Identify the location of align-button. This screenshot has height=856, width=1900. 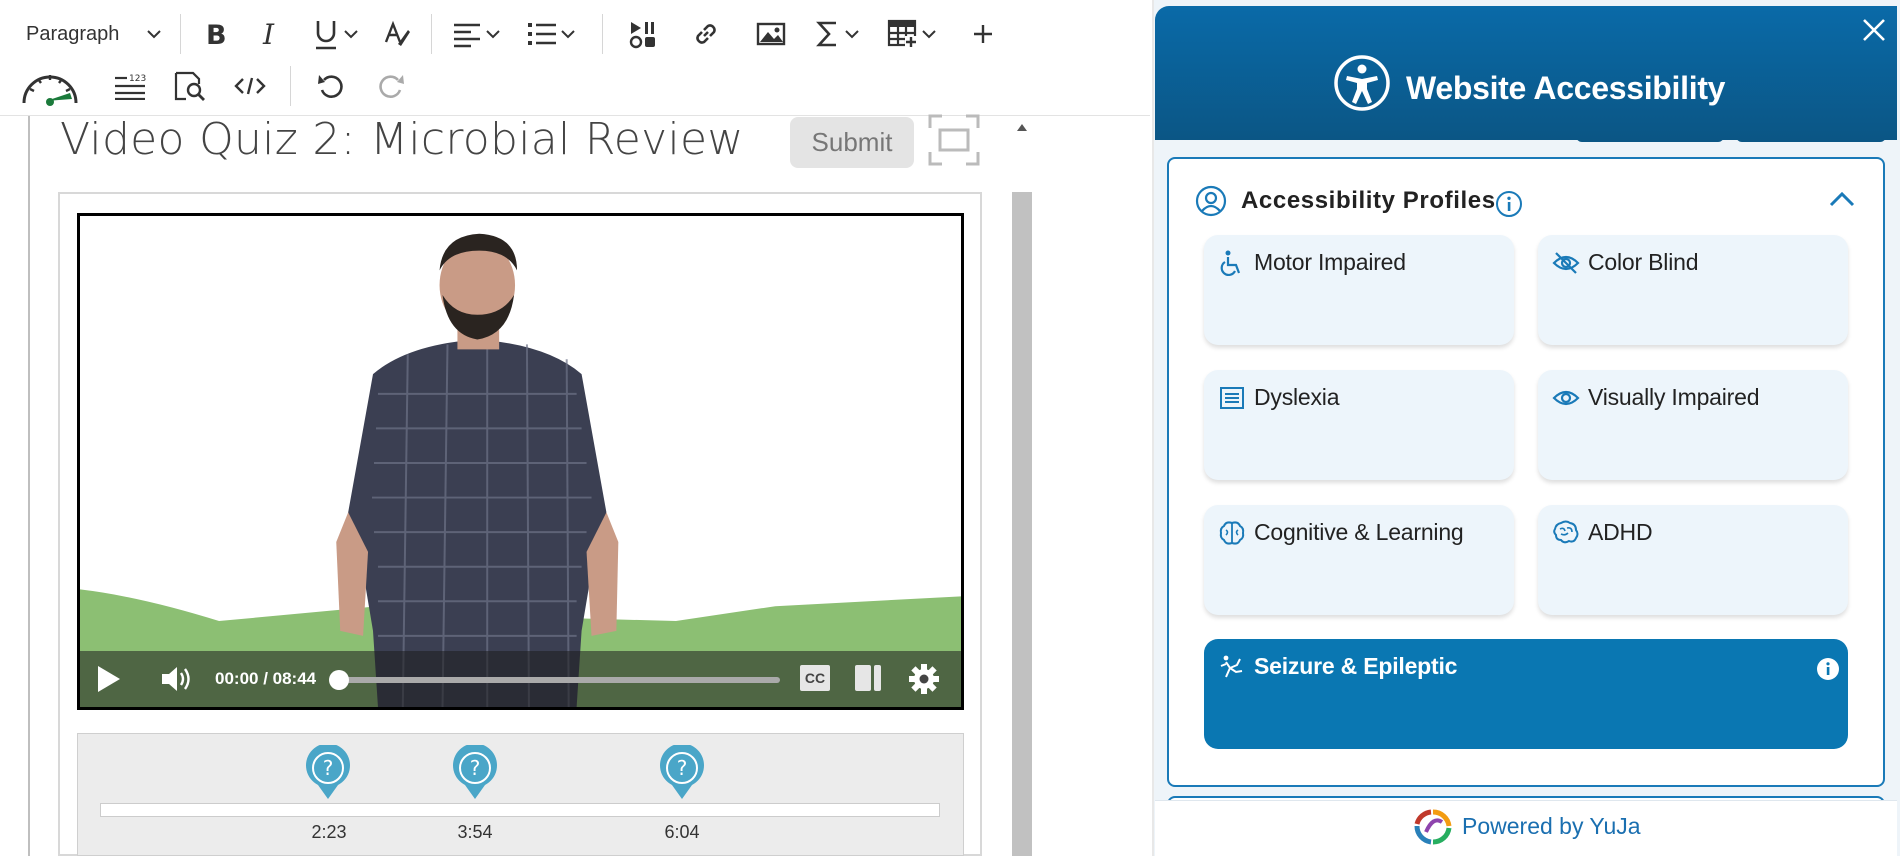
(477, 34).